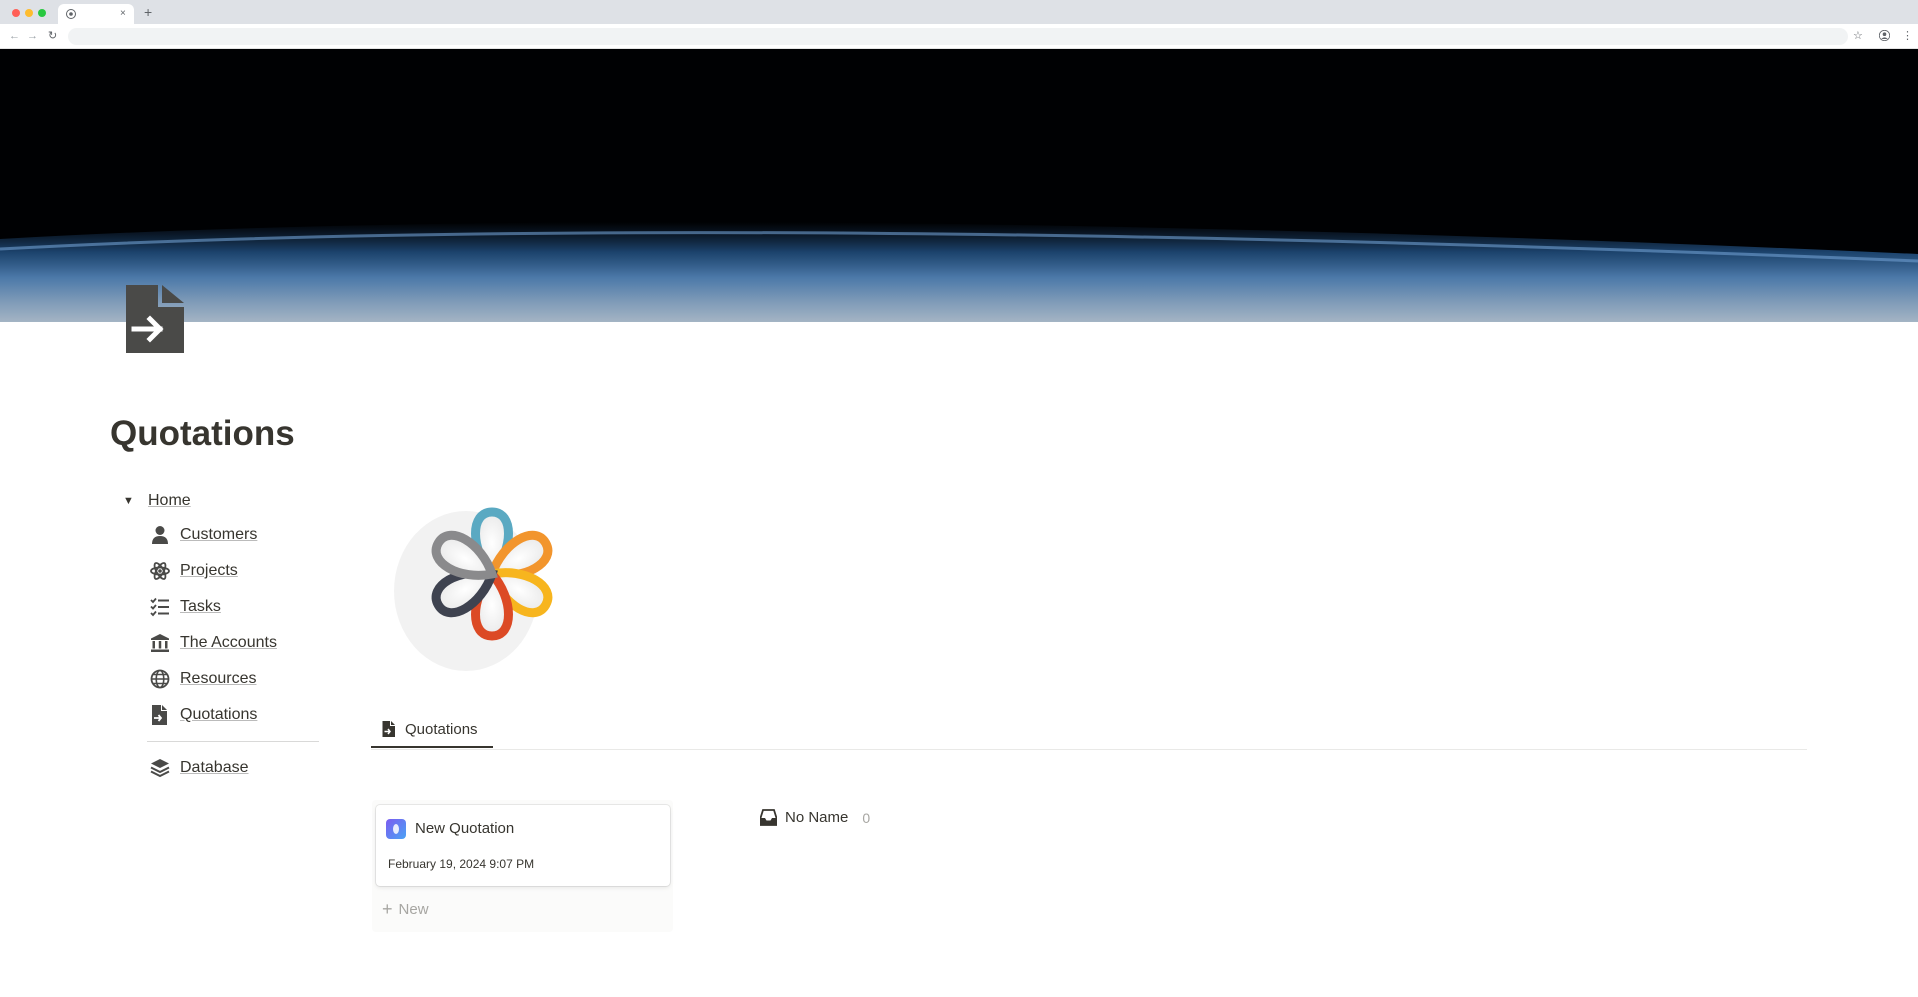 The height and width of the screenshot is (997, 1918). What do you see at coordinates (959, 12) in the screenshot?
I see `browser-tab-bar: × +` at bounding box center [959, 12].